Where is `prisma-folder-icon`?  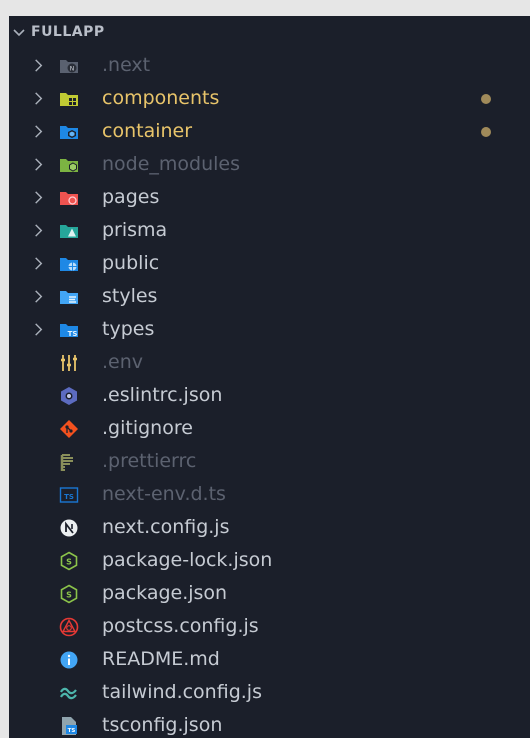 prisma-folder-icon is located at coordinates (69, 231).